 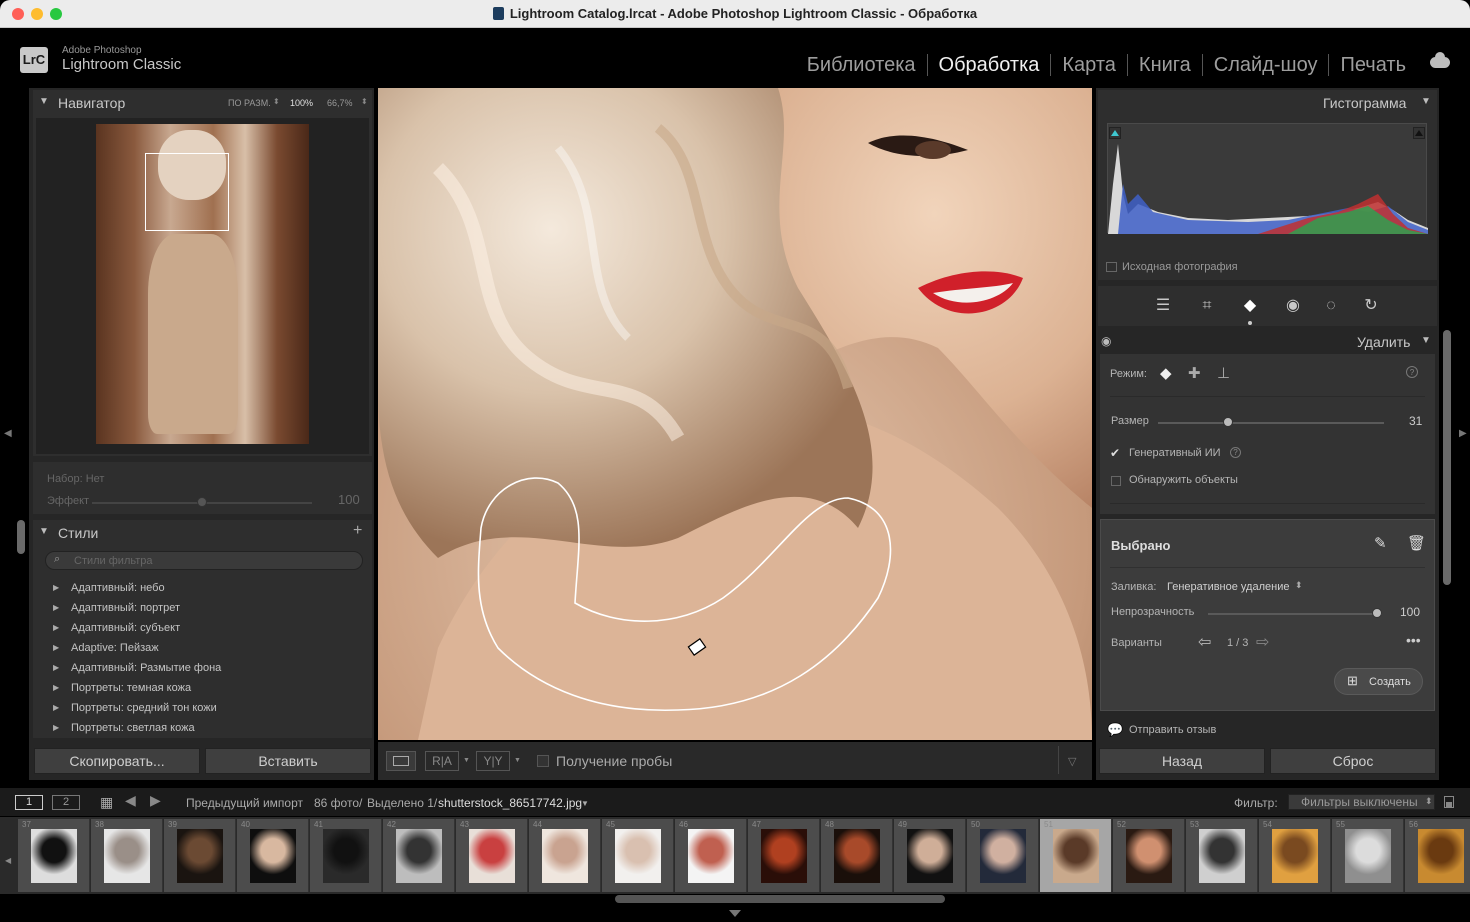 What do you see at coordinates (202, 608) in the screenshot?
I see `style-item: Адаптивный: портрет` at bounding box center [202, 608].